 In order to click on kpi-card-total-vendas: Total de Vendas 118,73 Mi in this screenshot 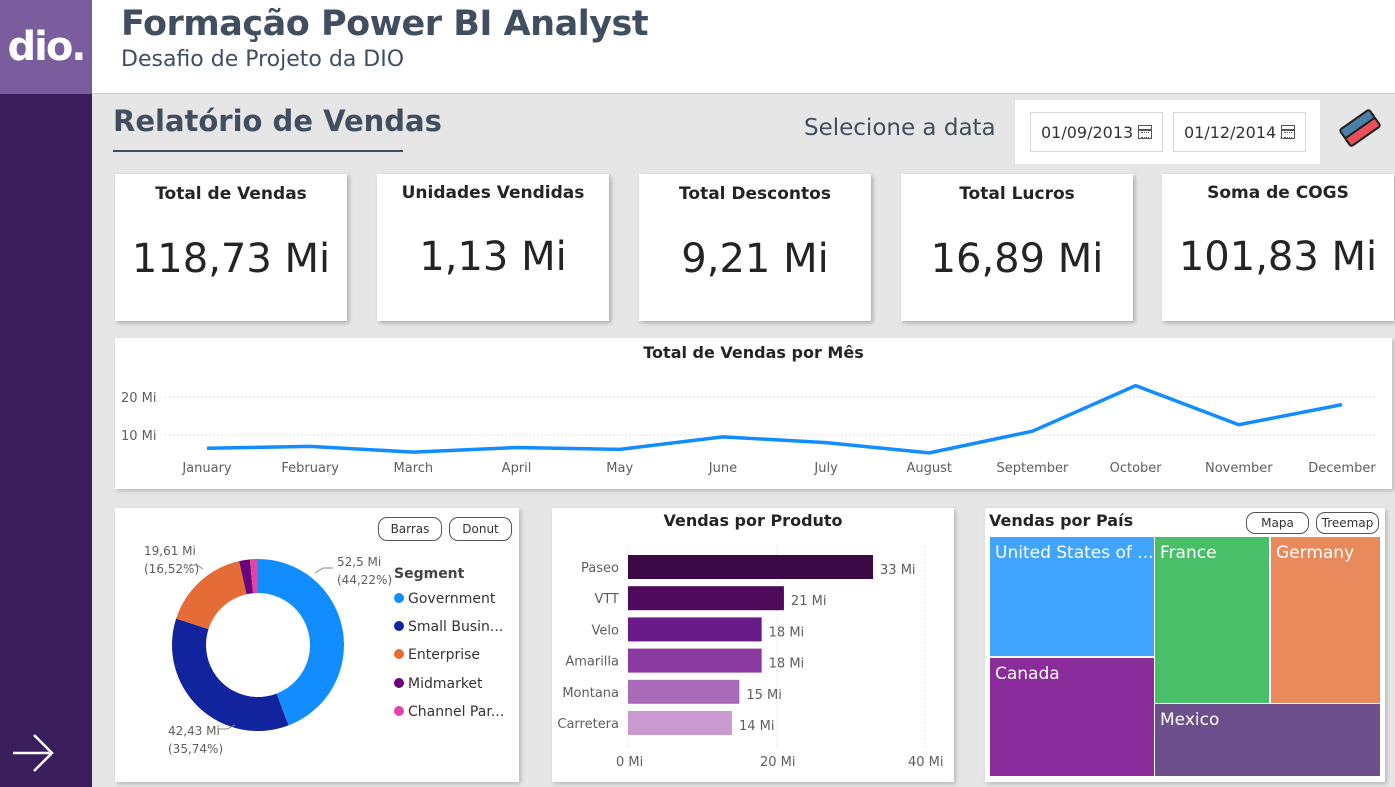, I will do `click(231, 247)`.